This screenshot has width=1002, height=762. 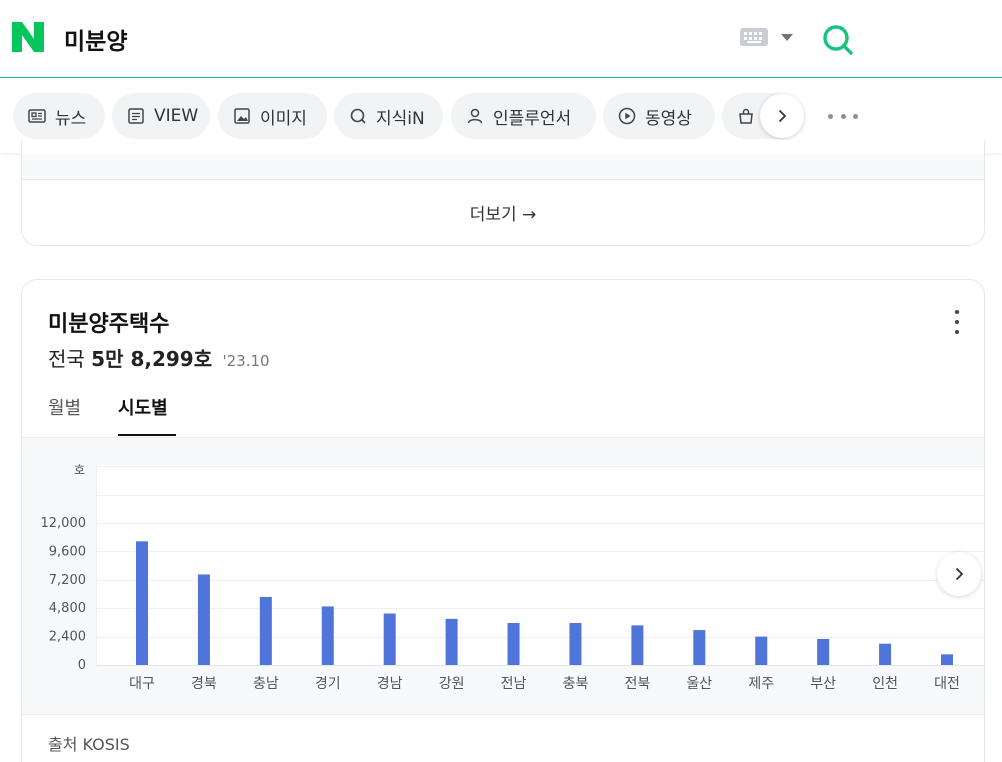 I want to click on x-tick-label: 충북, so click(x=576, y=684).